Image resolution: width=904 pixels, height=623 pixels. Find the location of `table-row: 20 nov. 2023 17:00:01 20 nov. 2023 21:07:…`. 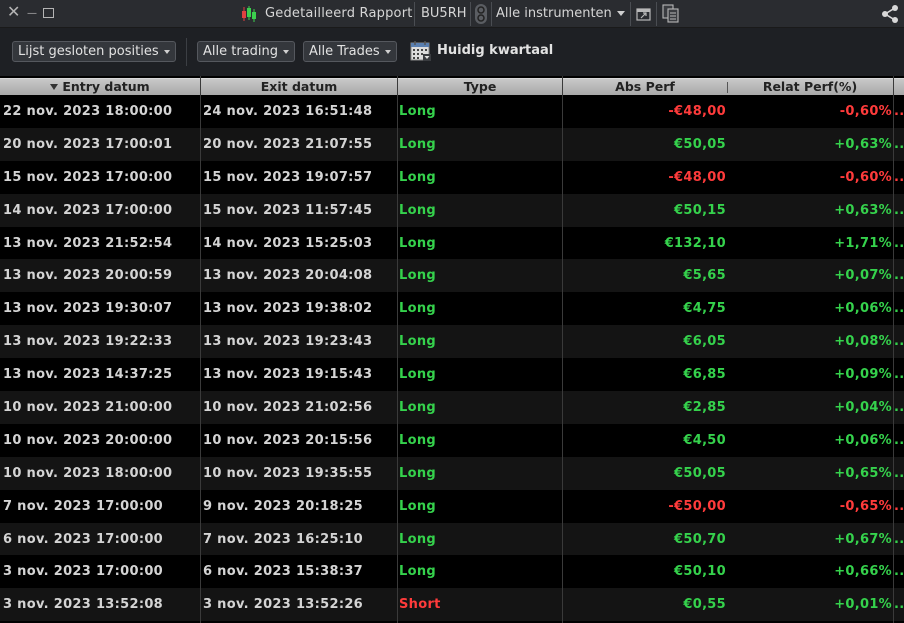

table-row: 20 nov. 2023 17:00:01 20 nov. 2023 21:07:… is located at coordinates (452, 144).